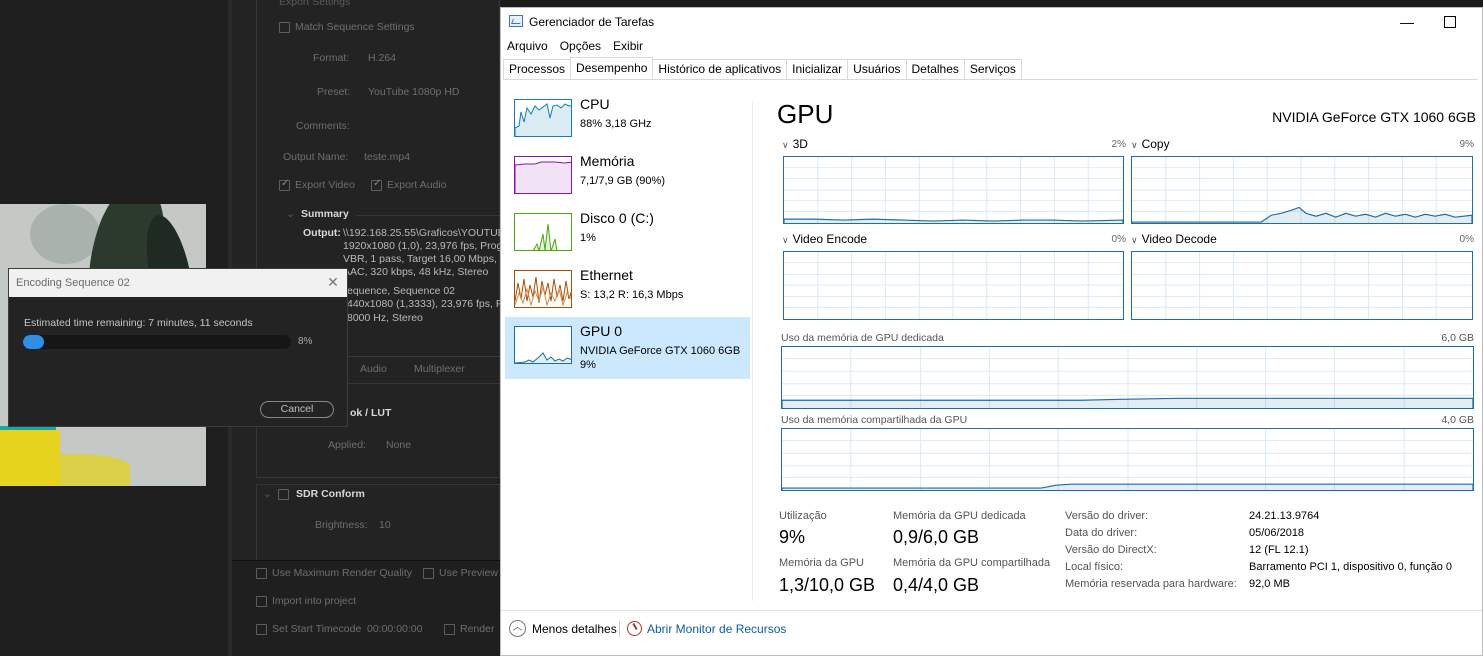 This screenshot has width=1483, height=656. What do you see at coordinates (953, 190) in the screenshot?
I see `graph-3d` at bounding box center [953, 190].